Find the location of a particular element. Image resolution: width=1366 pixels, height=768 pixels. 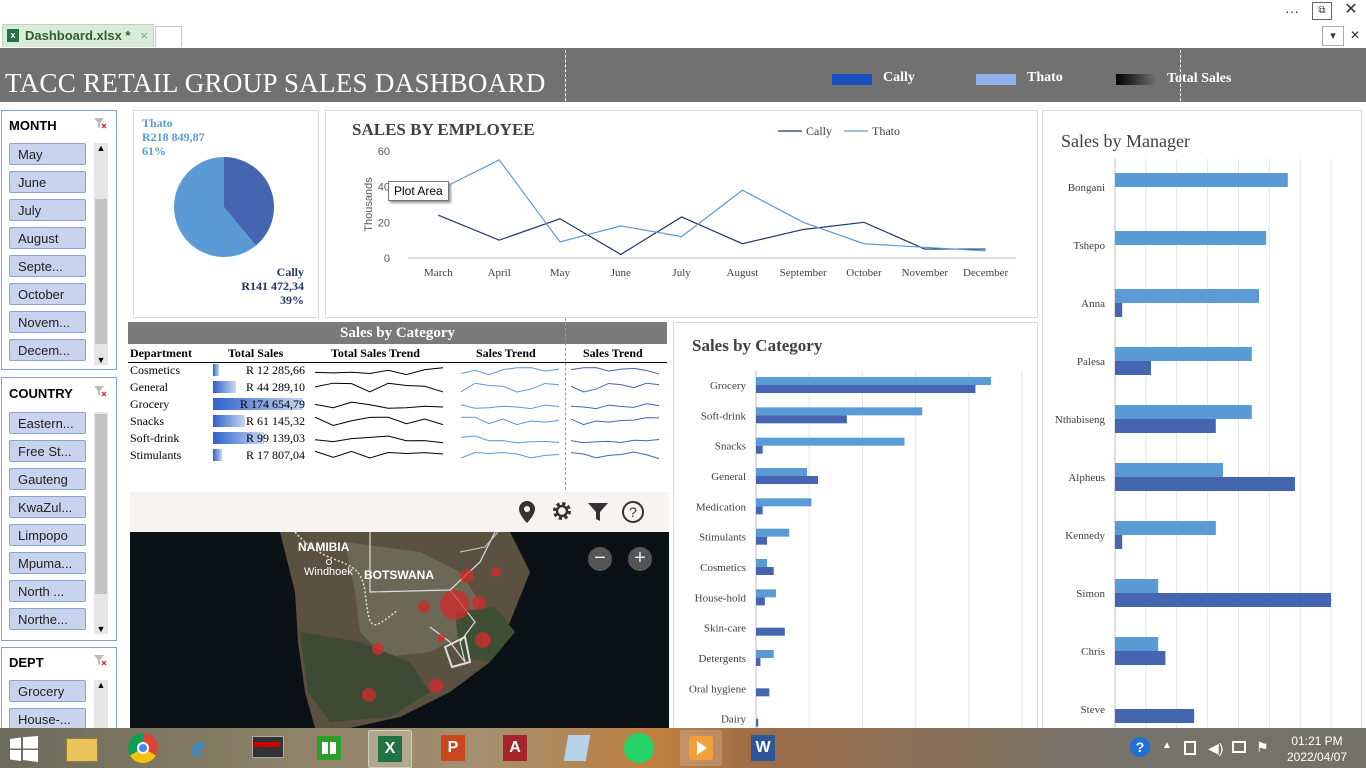

slicer-item-grocery: Grocery is located at coordinates (47, 691).